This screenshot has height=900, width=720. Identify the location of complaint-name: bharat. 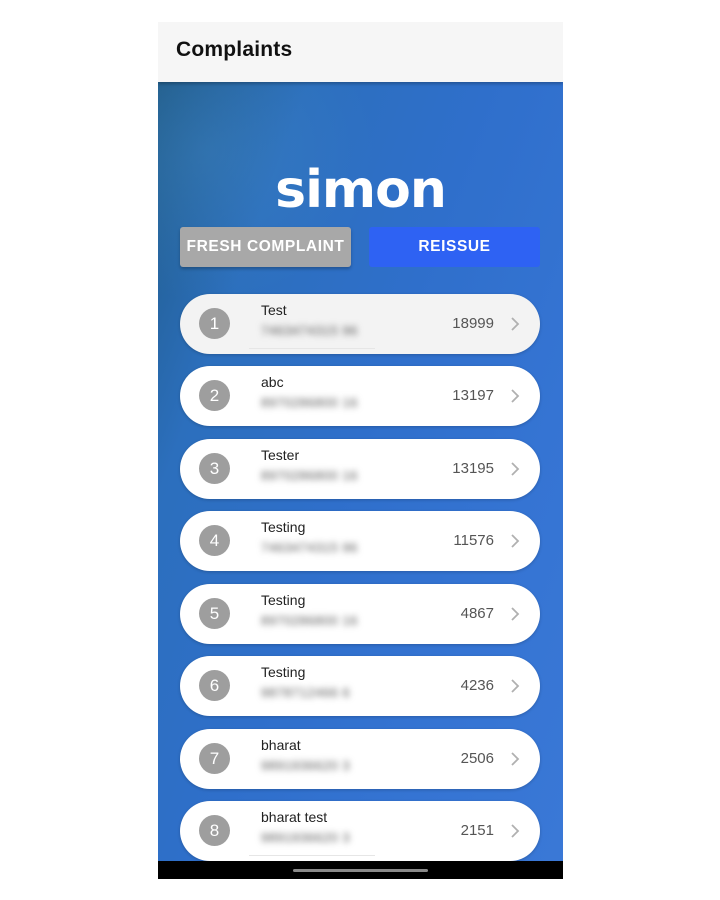
(281, 745).